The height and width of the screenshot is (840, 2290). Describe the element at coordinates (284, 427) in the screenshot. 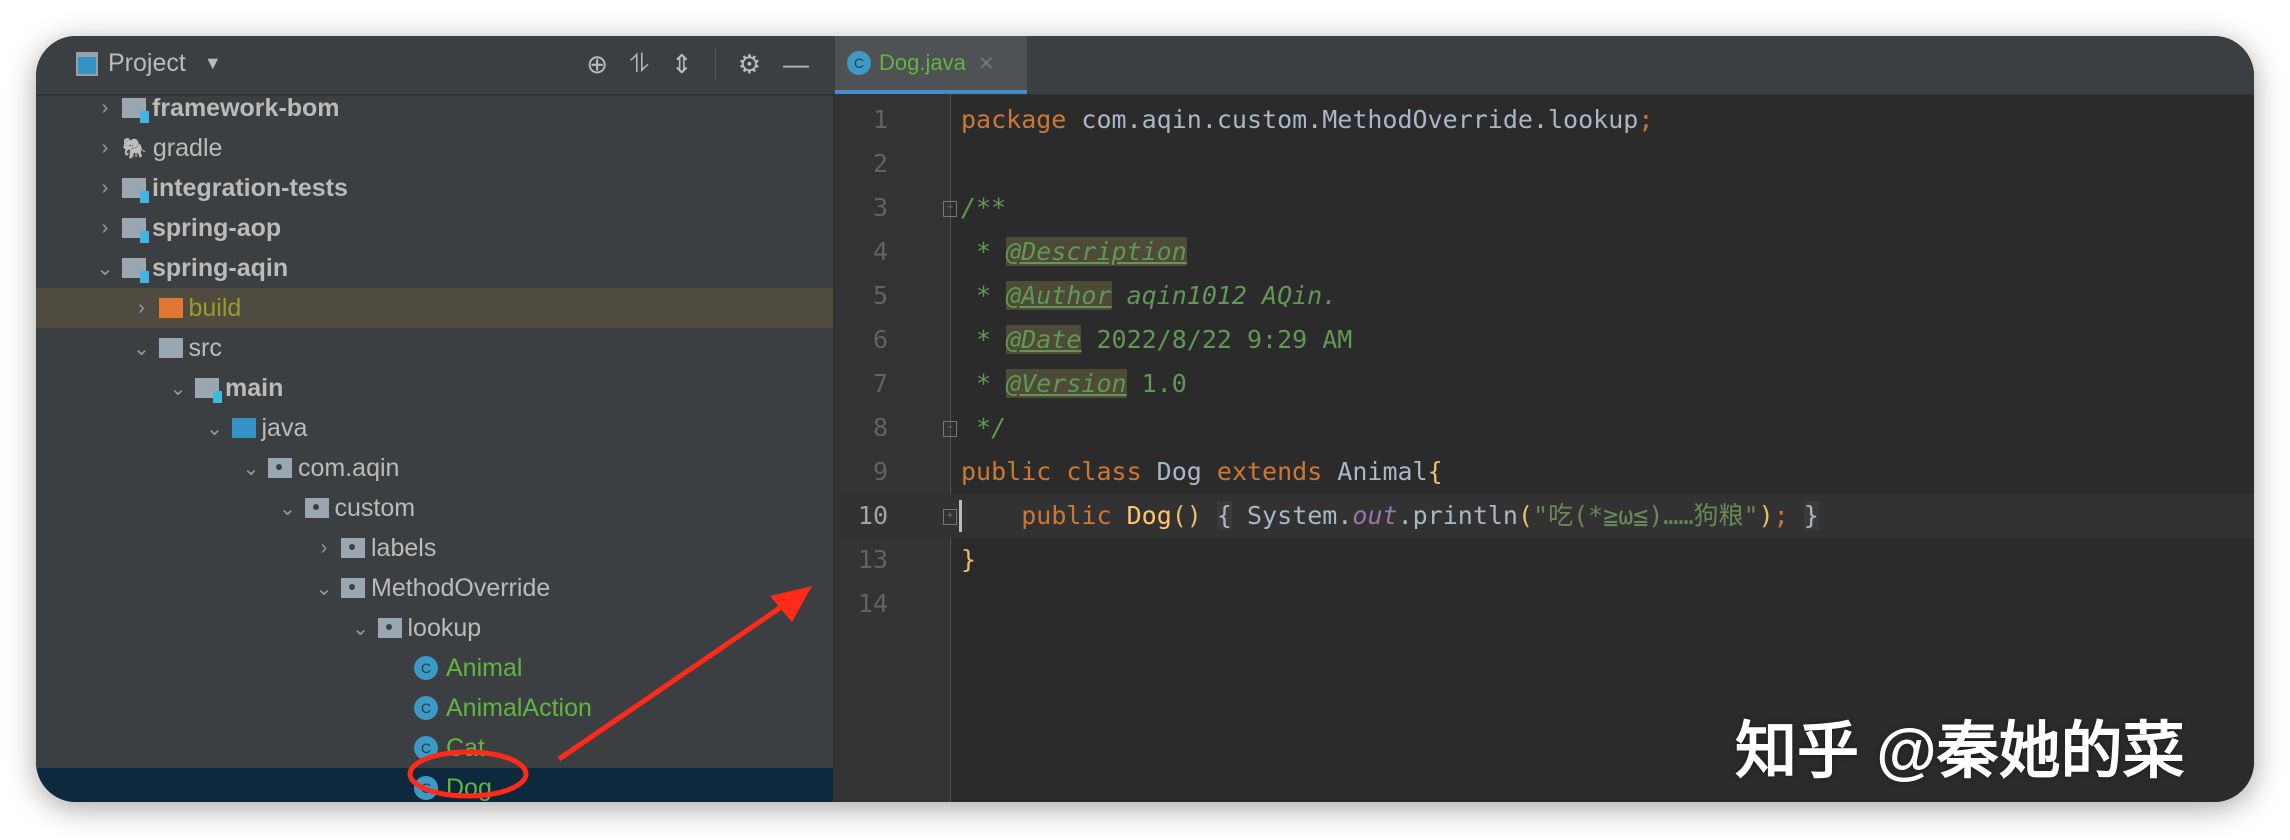

I see `tree-item-label: java` at that location.